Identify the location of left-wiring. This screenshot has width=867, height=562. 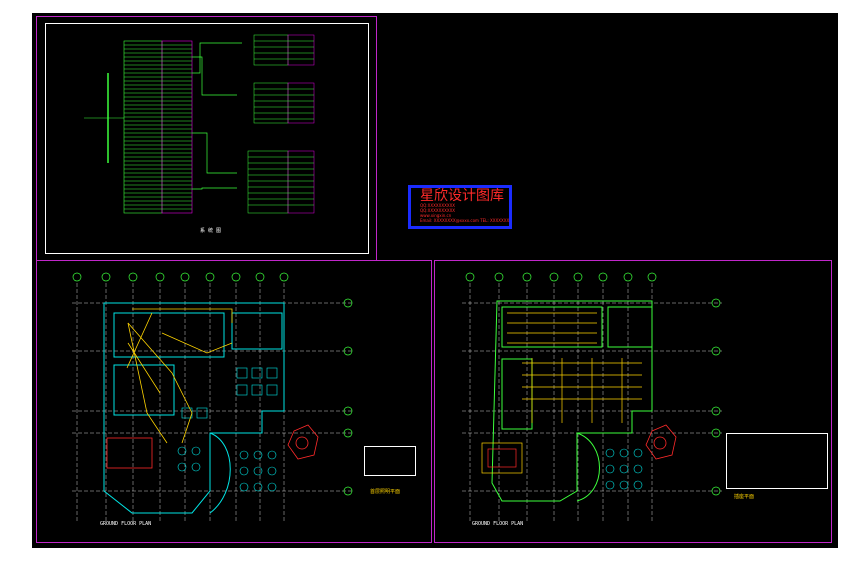
(169, 388).